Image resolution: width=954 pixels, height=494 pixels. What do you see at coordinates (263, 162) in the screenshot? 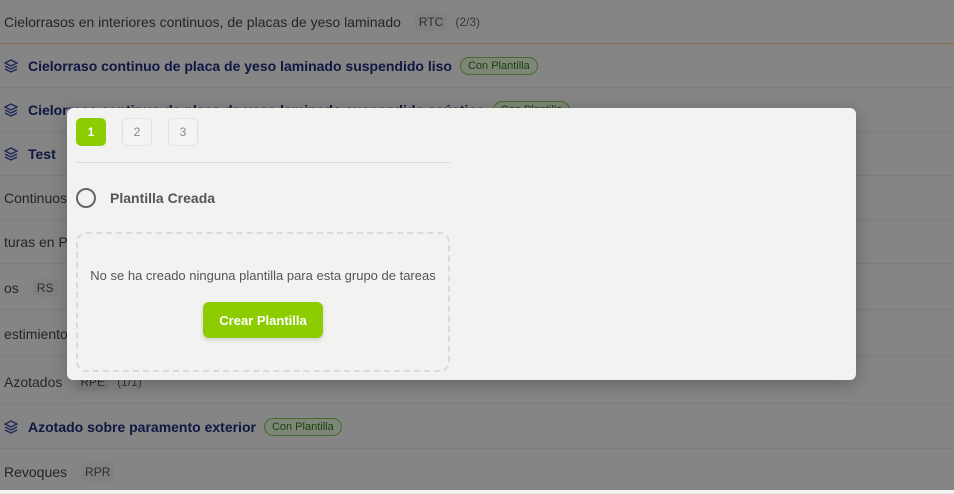
I see `divider` at bounding box center [263, 162].